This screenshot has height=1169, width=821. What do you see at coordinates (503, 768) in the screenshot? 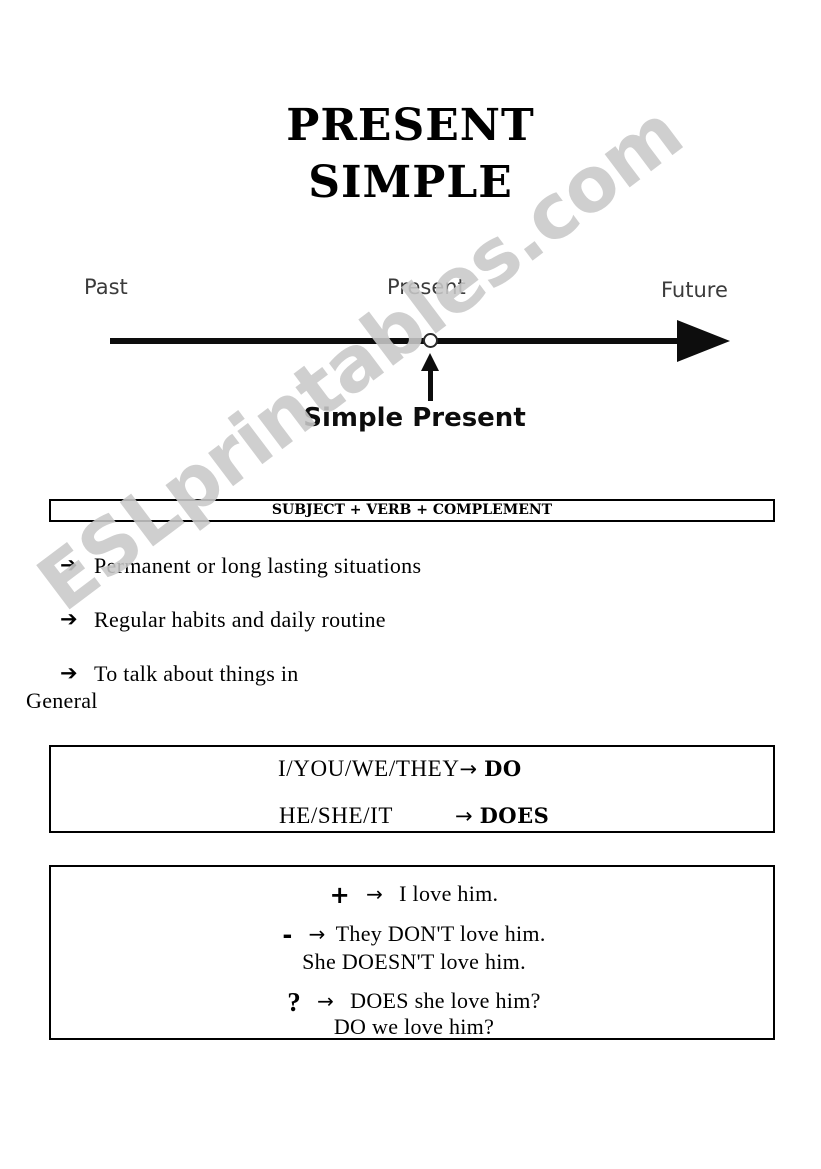
I see `auxiliary-verb: DO` at bounding box center [503, 768].